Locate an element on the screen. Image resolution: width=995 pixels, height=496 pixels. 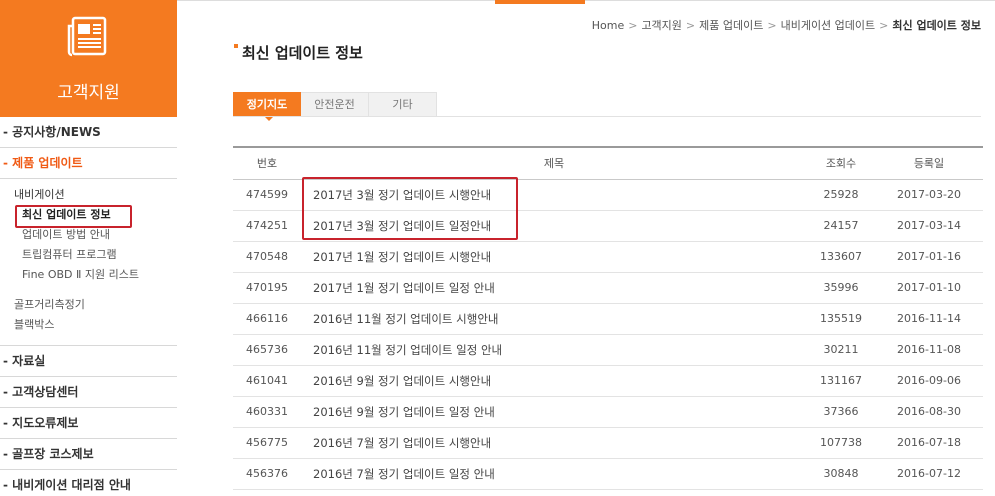
sidebar-header: 고객지원 is located at coordinates (88, 58).